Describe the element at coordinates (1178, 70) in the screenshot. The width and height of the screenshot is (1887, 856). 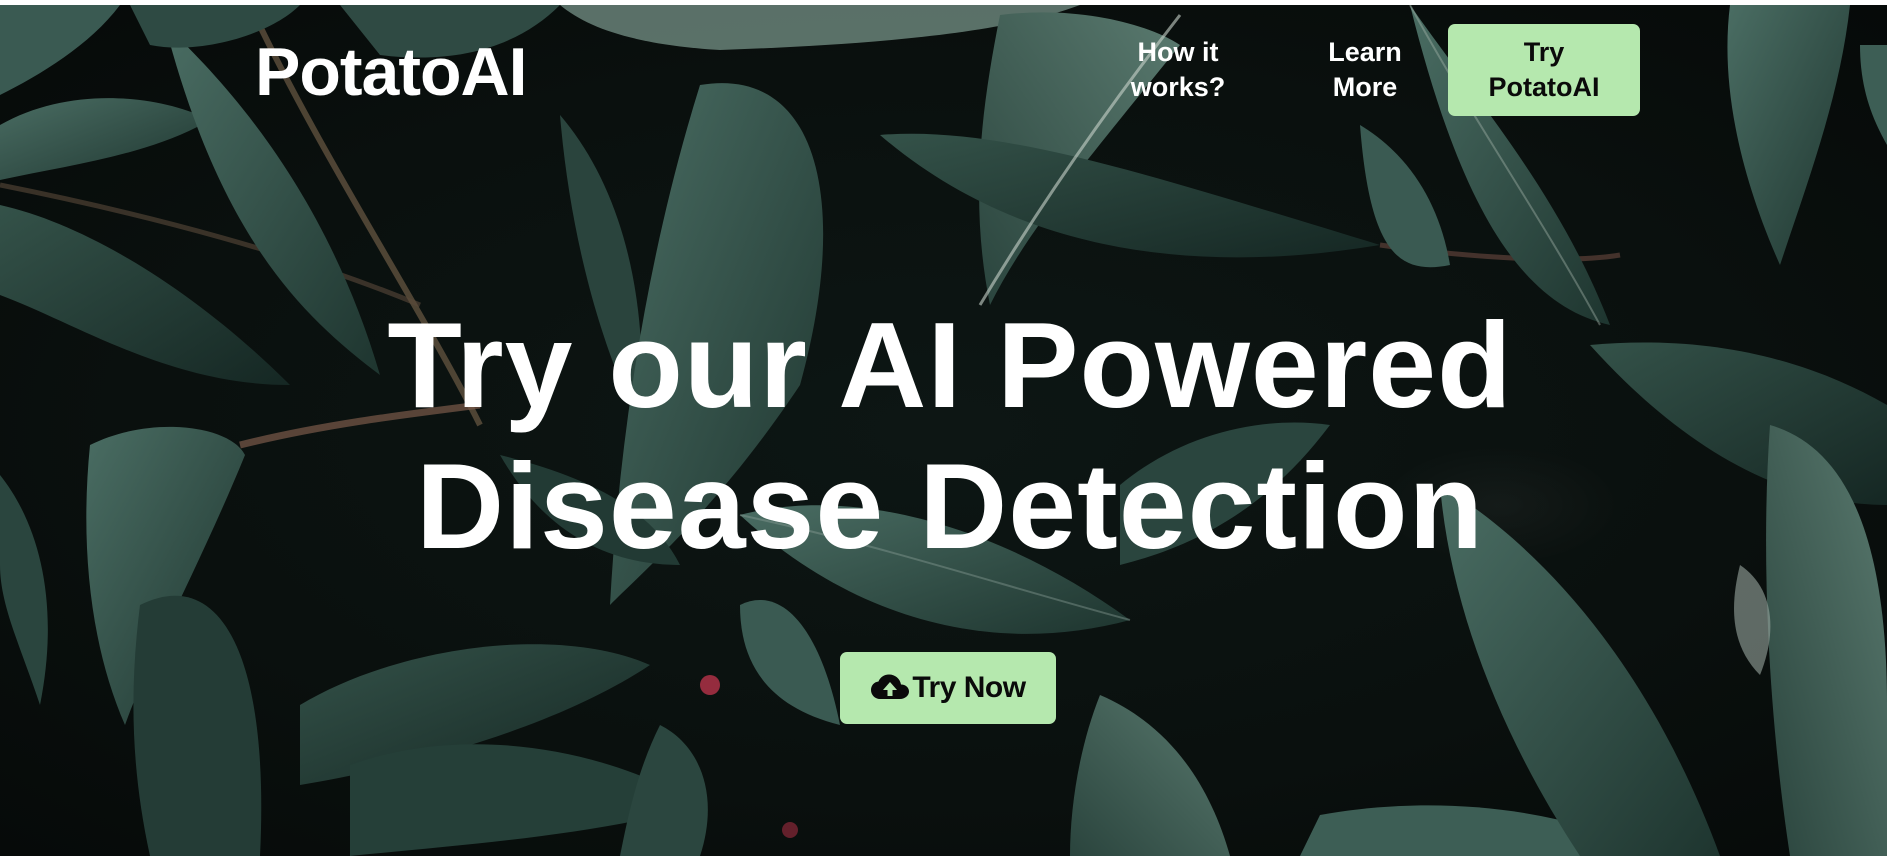
I see `nav-link-how-it-works: How it works?` at that location.